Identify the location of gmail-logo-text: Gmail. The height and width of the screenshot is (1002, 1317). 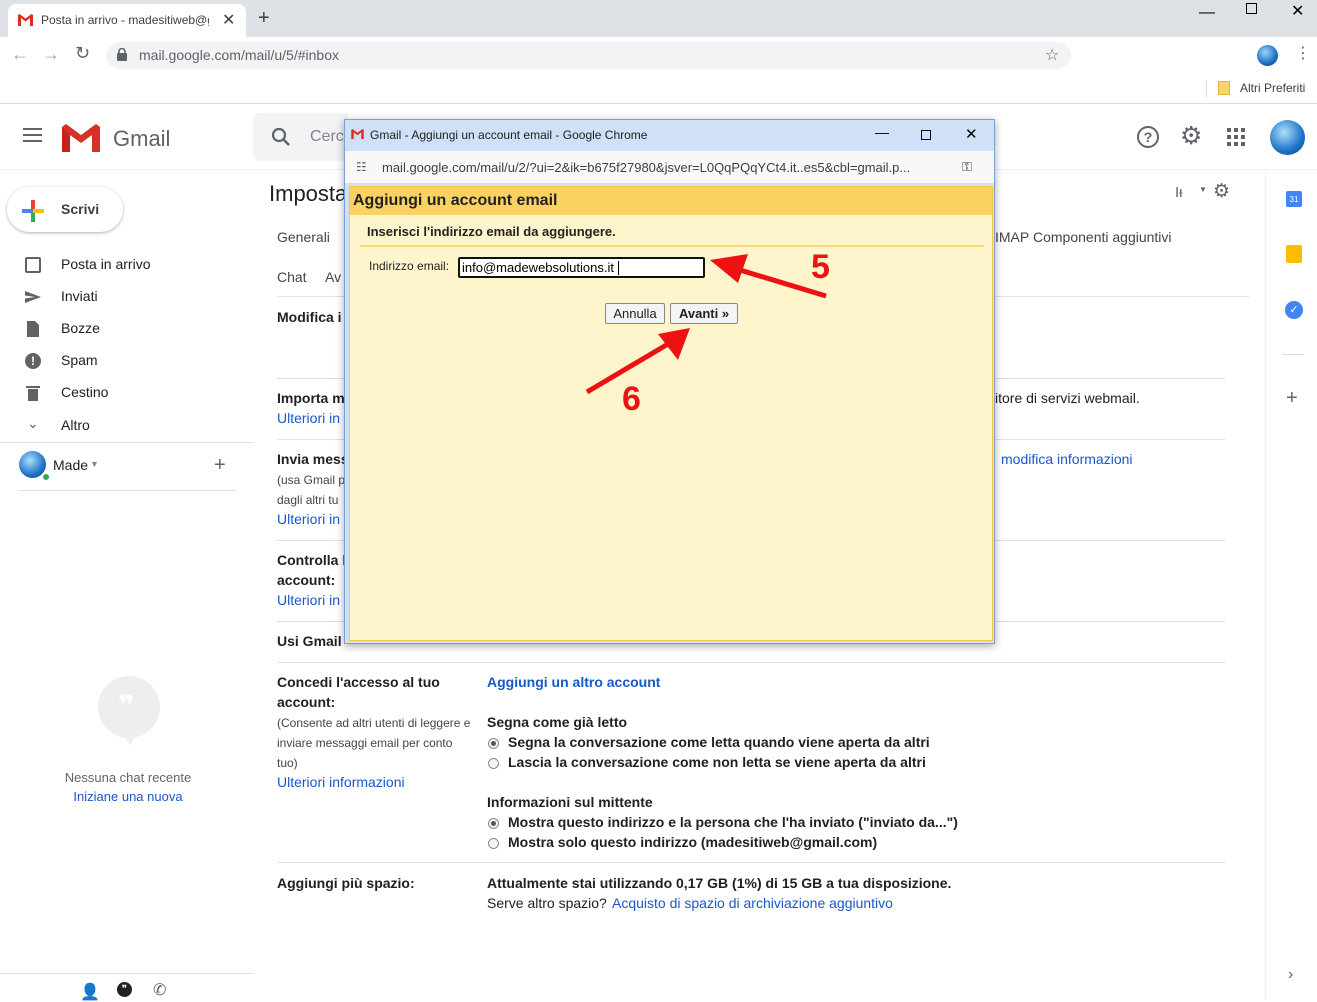
(142, 138).